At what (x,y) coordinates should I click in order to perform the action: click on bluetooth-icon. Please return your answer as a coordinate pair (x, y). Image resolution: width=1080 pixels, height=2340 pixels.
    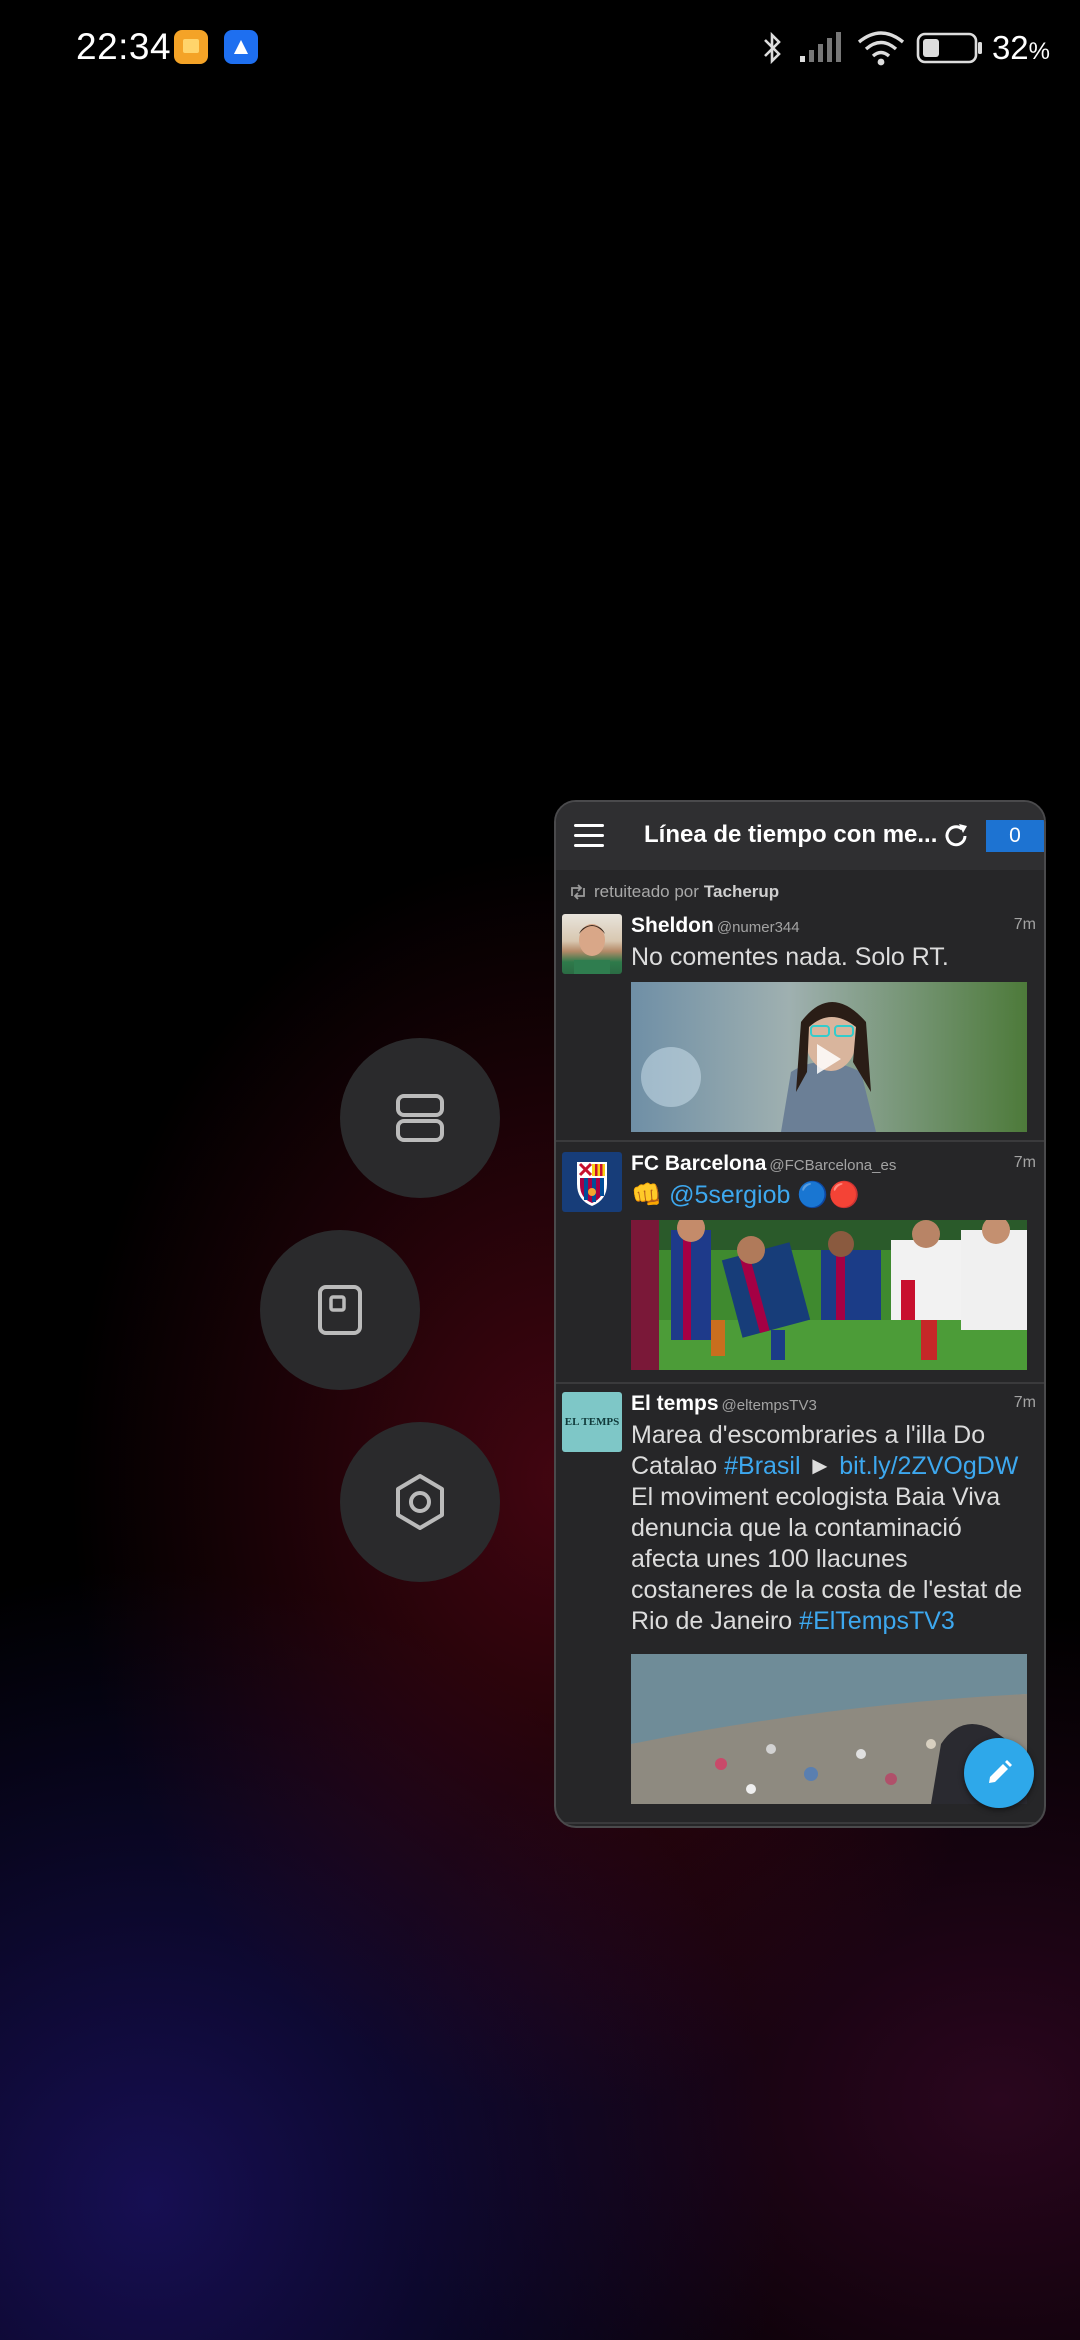
    Looking at the image, I should click on (772, 48).